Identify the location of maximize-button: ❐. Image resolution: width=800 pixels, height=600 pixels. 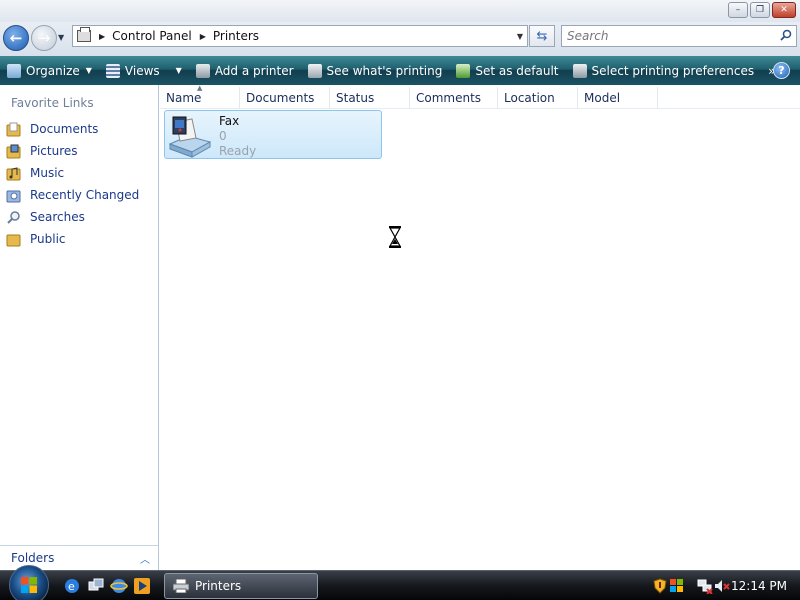
(760, 10).